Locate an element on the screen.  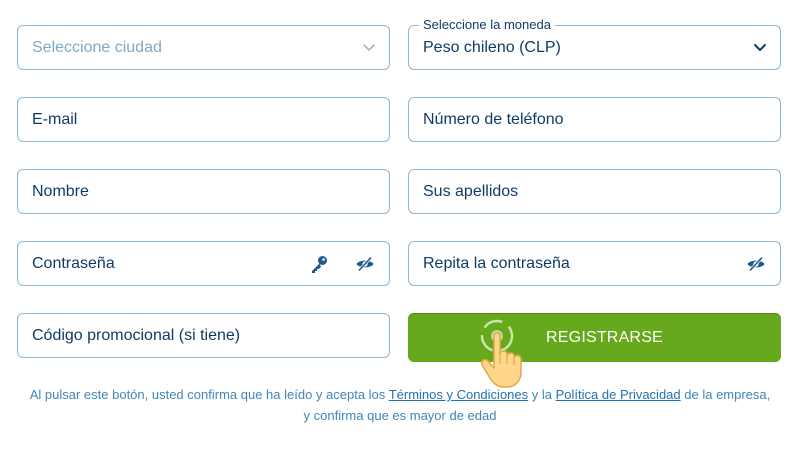
email-field-placeholder: E-mail is located at coordinates (55, 119).